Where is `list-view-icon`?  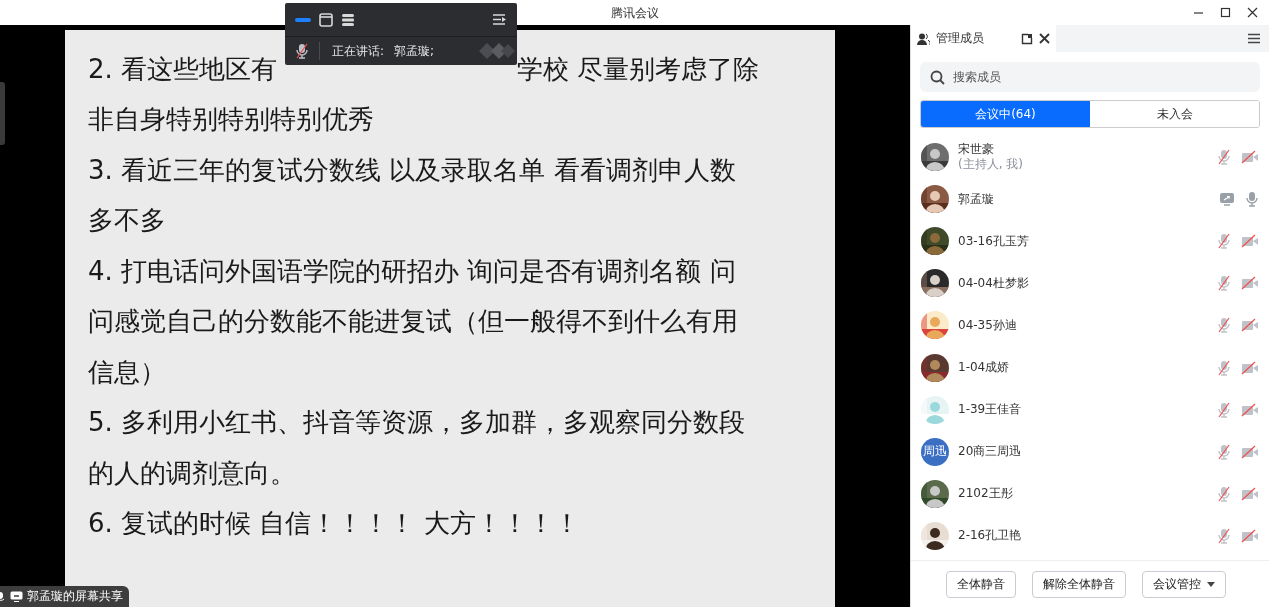
list-view-icon is located at coordinates (348, 19).